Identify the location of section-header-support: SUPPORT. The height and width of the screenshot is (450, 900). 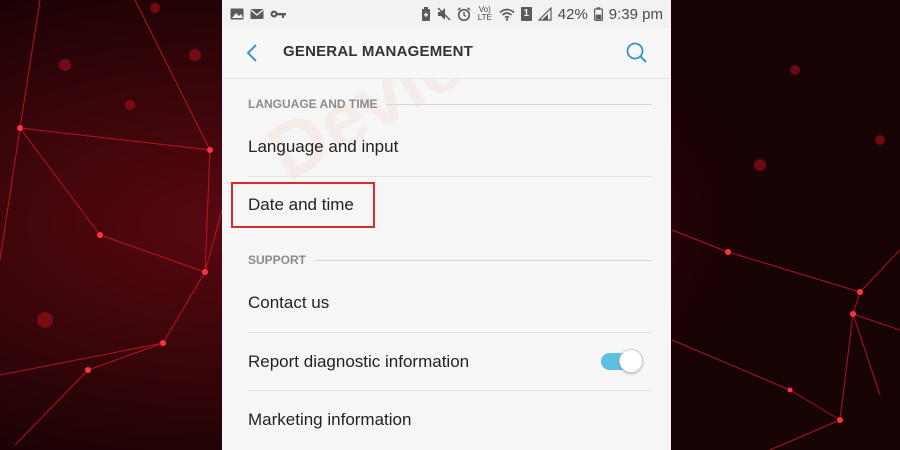
(450, 260).